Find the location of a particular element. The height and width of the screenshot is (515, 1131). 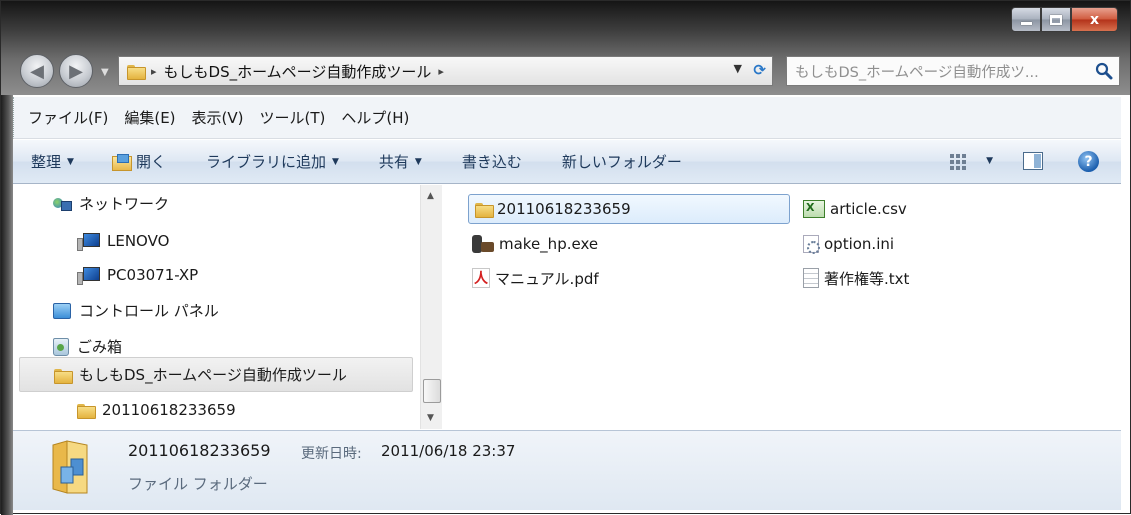

minimize-button is located at coordinates (1026, 19).